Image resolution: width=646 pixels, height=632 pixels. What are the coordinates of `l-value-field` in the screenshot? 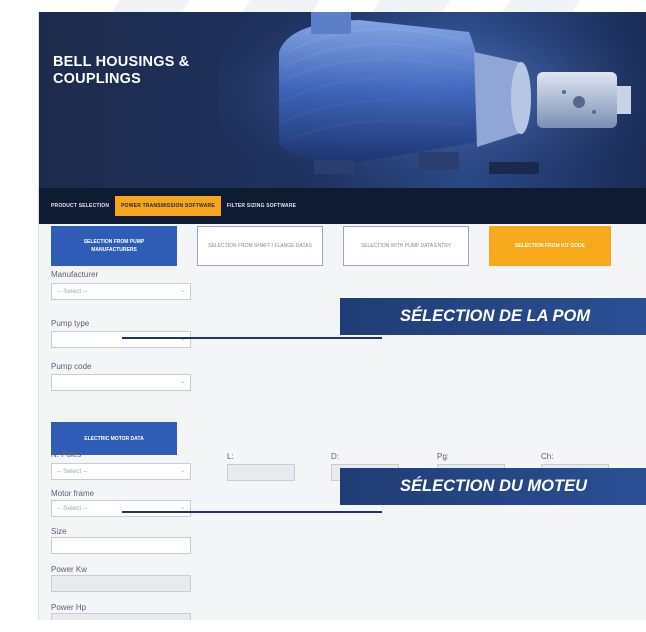 It's located at (261, 472).